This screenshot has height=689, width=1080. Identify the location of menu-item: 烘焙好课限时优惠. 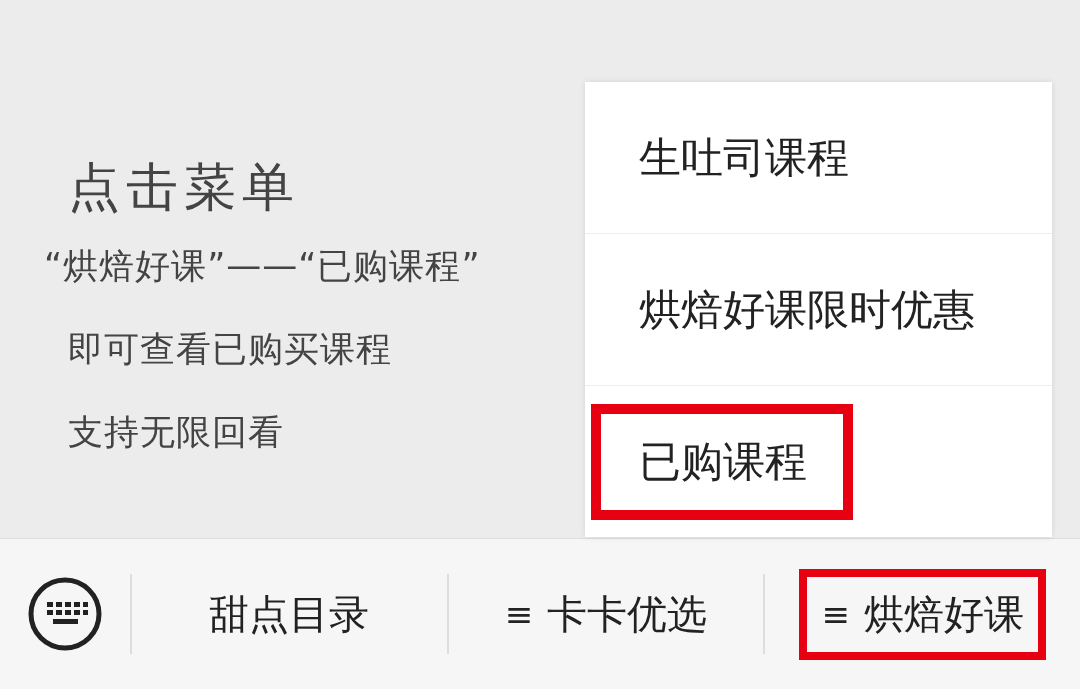
(806, 309).